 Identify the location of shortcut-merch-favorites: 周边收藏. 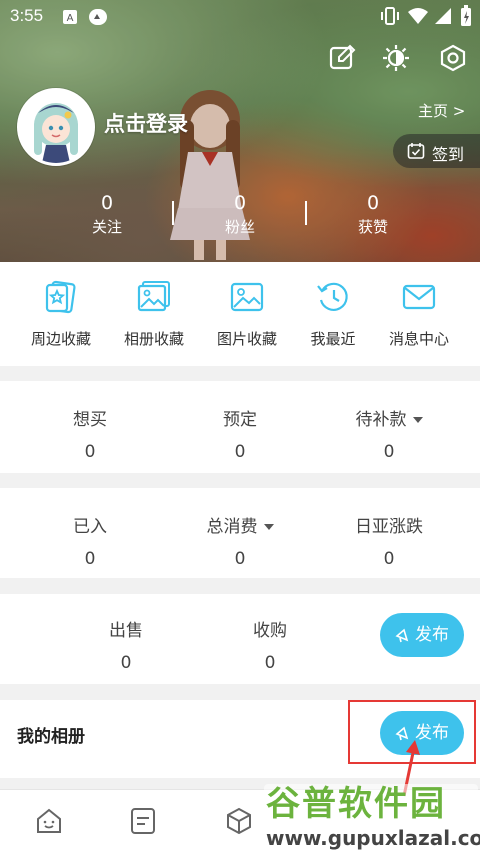
(61, 314).